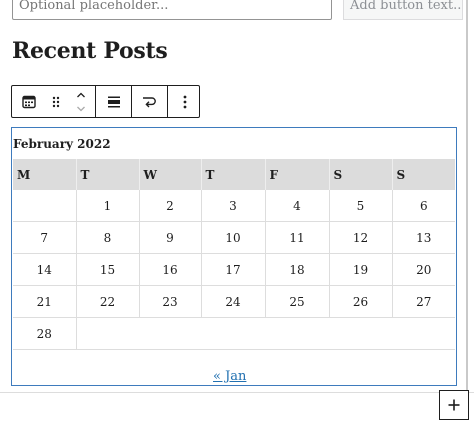 The image size is (474, 422). I want to click on calendar-week-row: 123456, so click(234, 206).